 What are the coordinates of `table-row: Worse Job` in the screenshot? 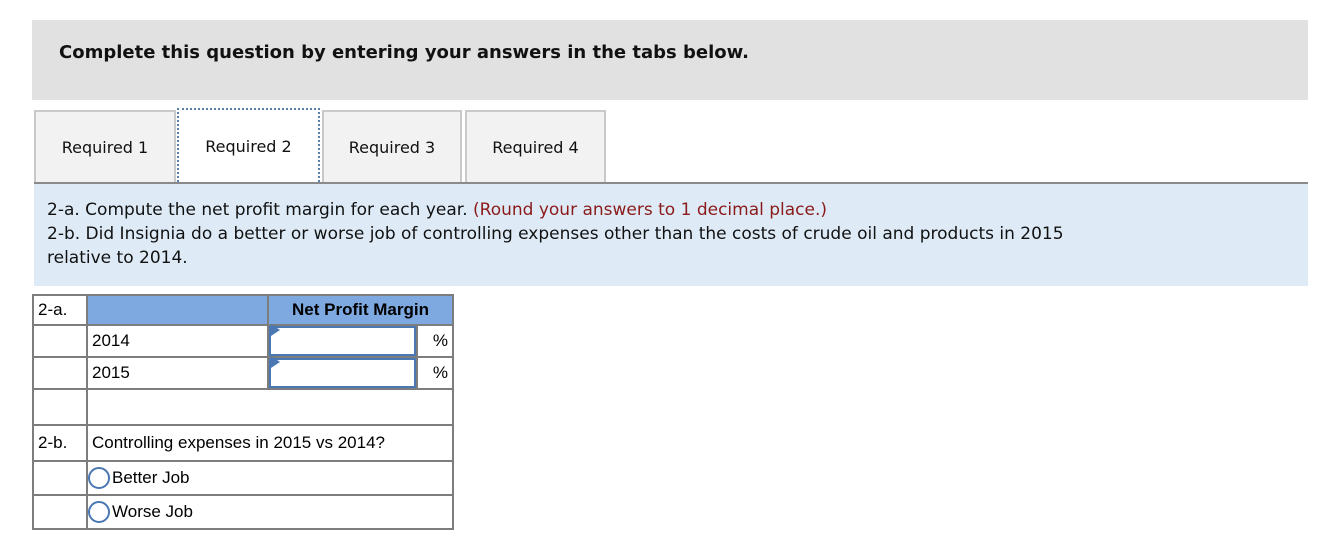 It's located at (243, 512).